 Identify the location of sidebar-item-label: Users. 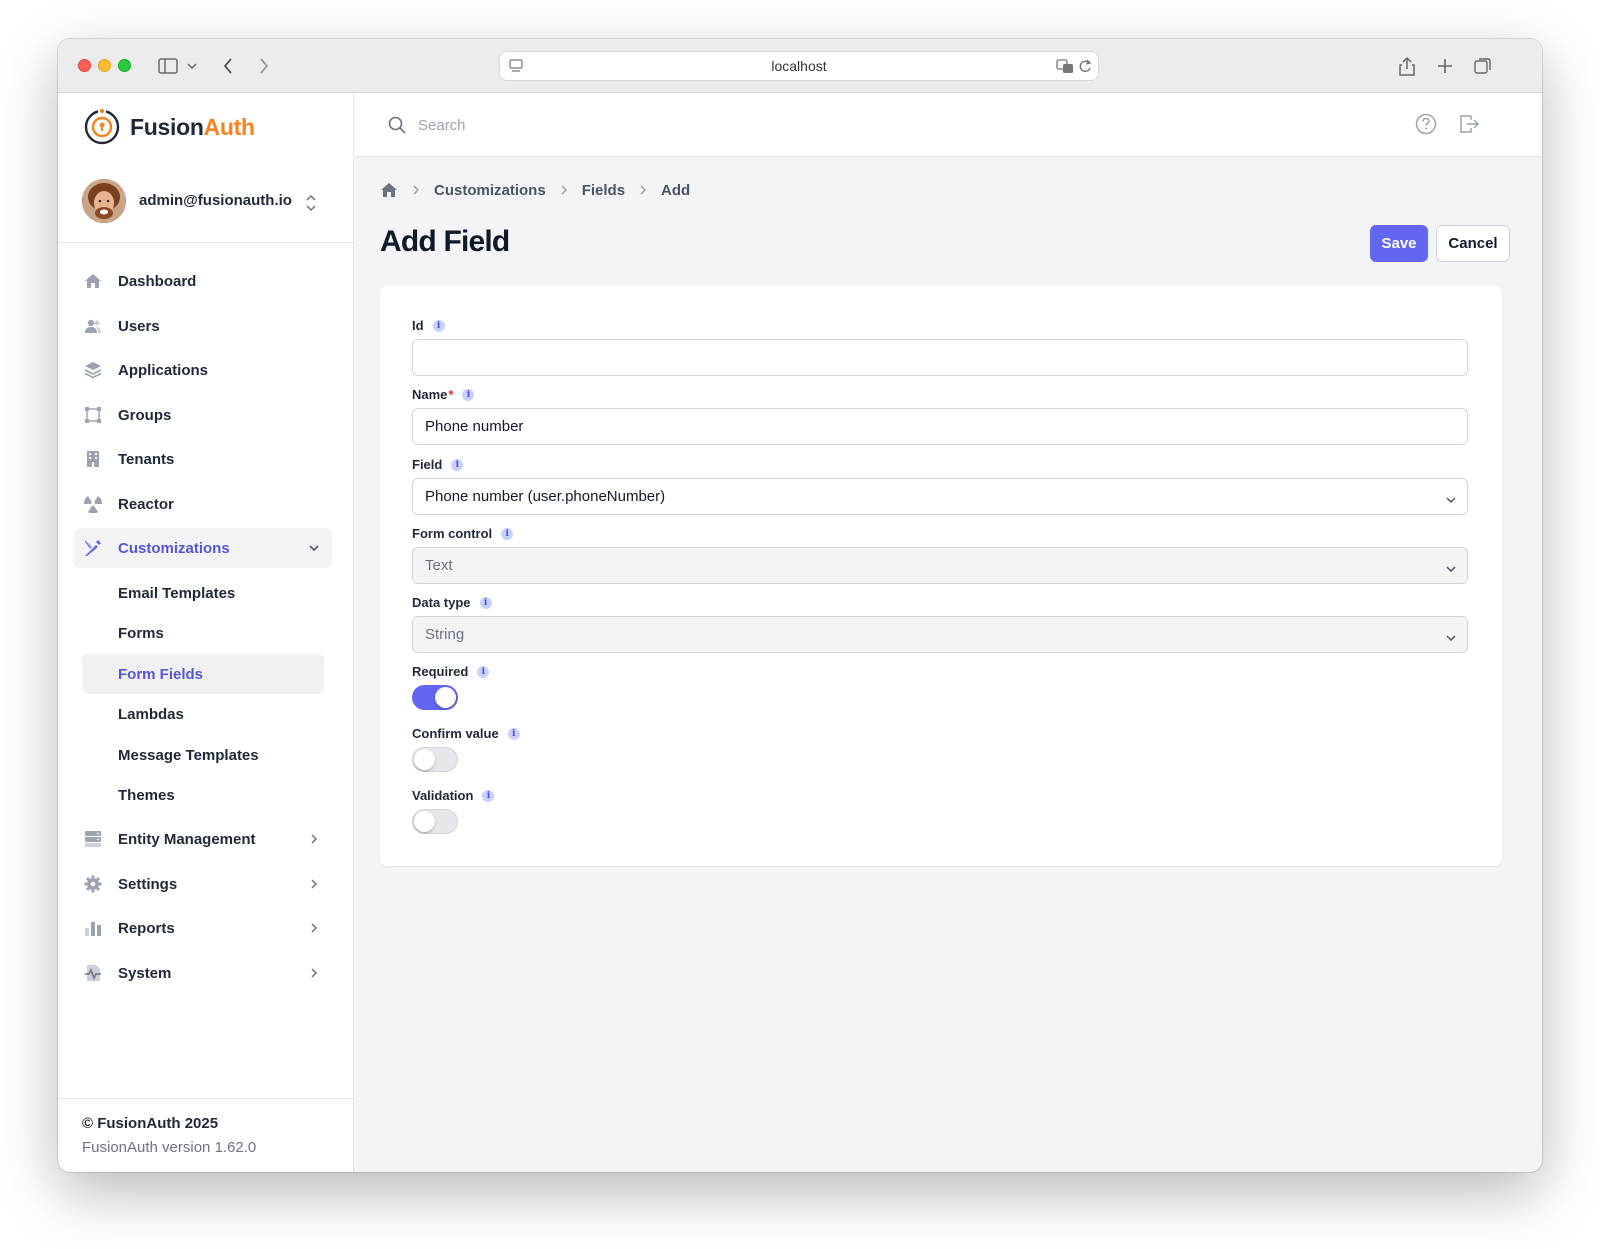
(139, 326).